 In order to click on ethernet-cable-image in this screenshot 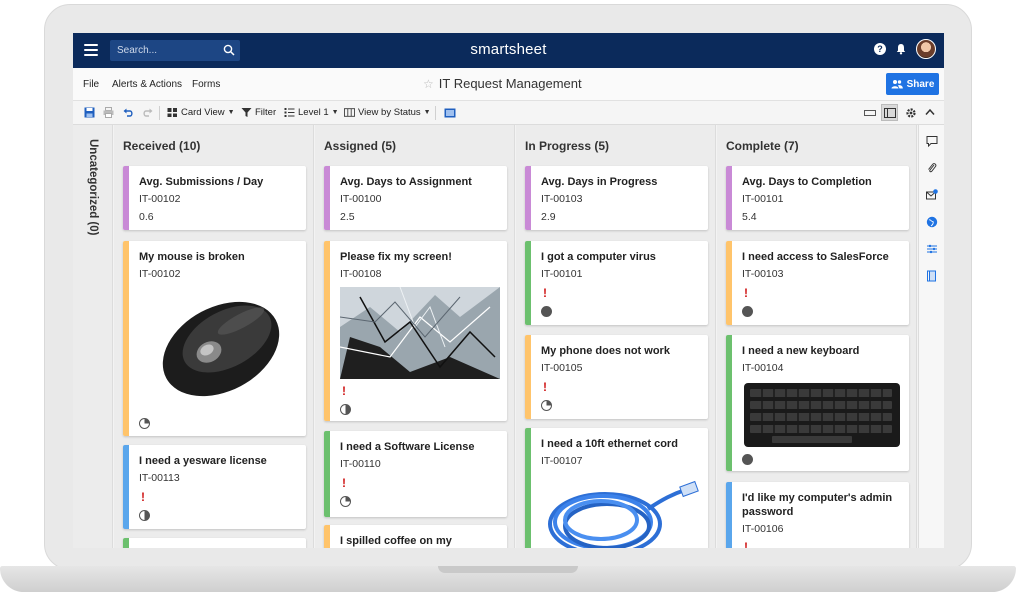, I will do `click(623, 514)`.